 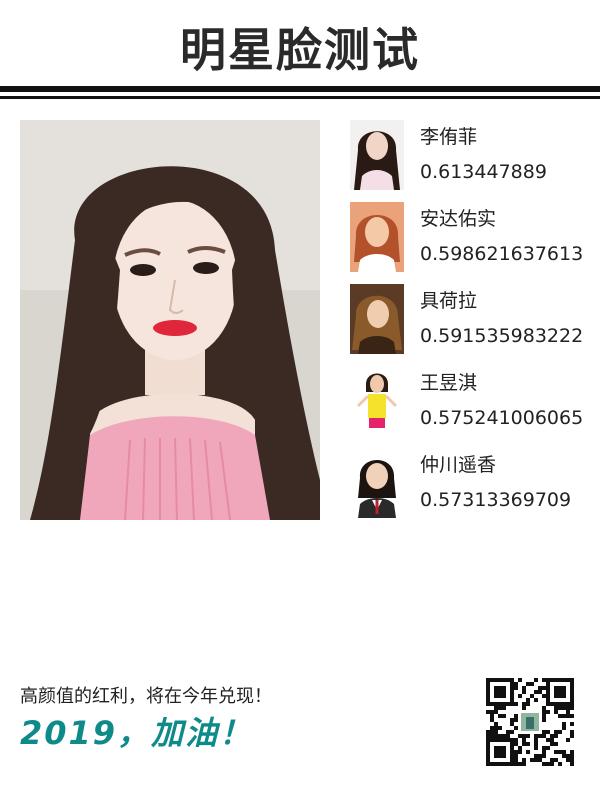 I want to click on celebrity-name: 李侑菲, so click(x=449, y=137).